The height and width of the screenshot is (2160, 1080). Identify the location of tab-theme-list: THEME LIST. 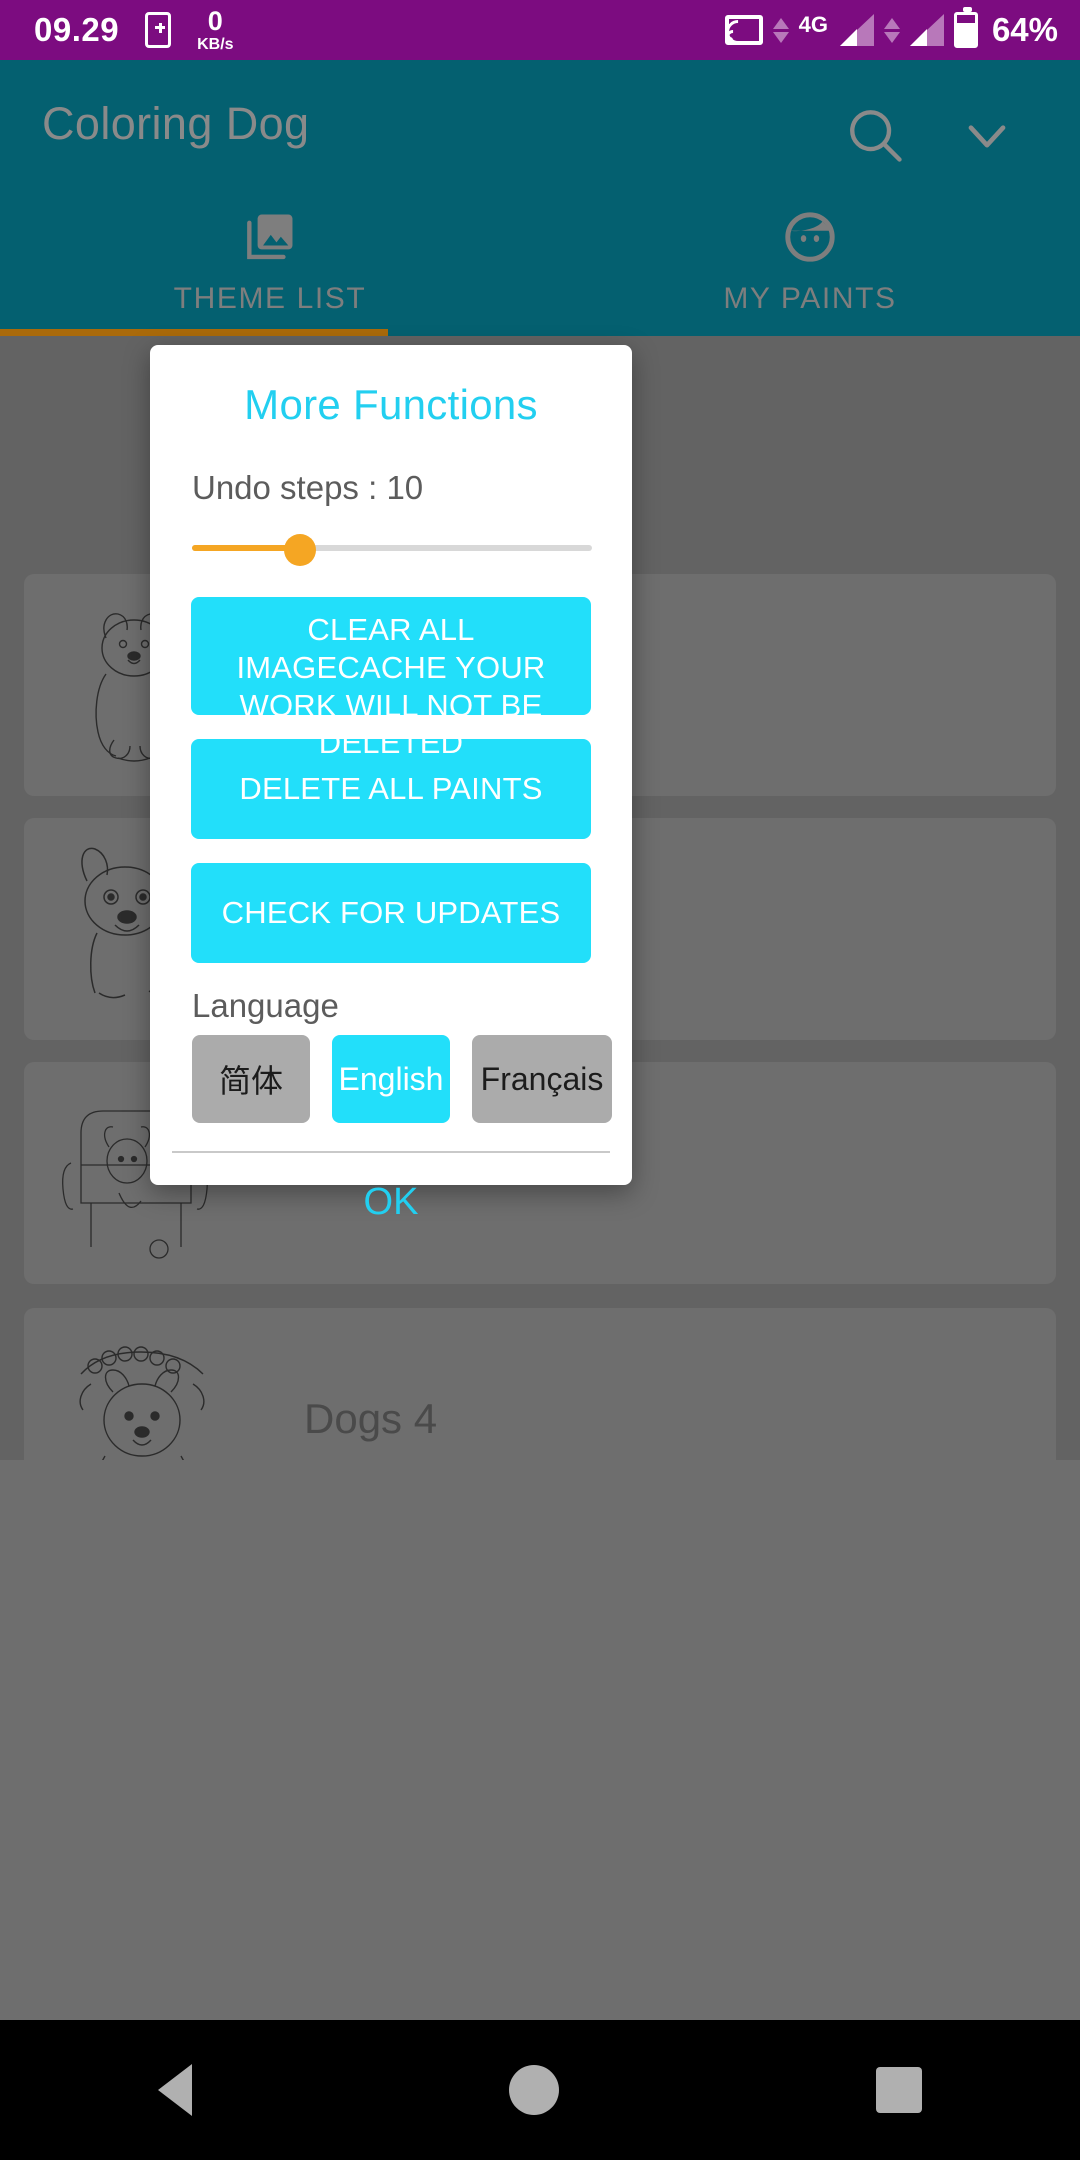
(270, 264).